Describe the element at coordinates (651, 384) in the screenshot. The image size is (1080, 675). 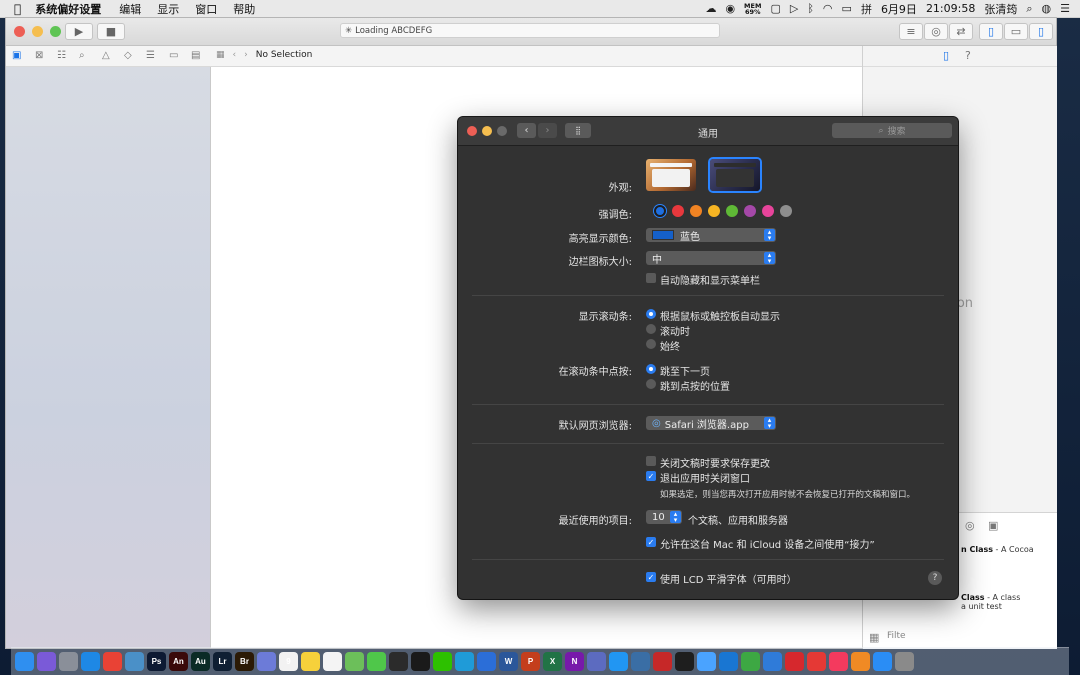
I see `jump-to-spot-radio` at that location.